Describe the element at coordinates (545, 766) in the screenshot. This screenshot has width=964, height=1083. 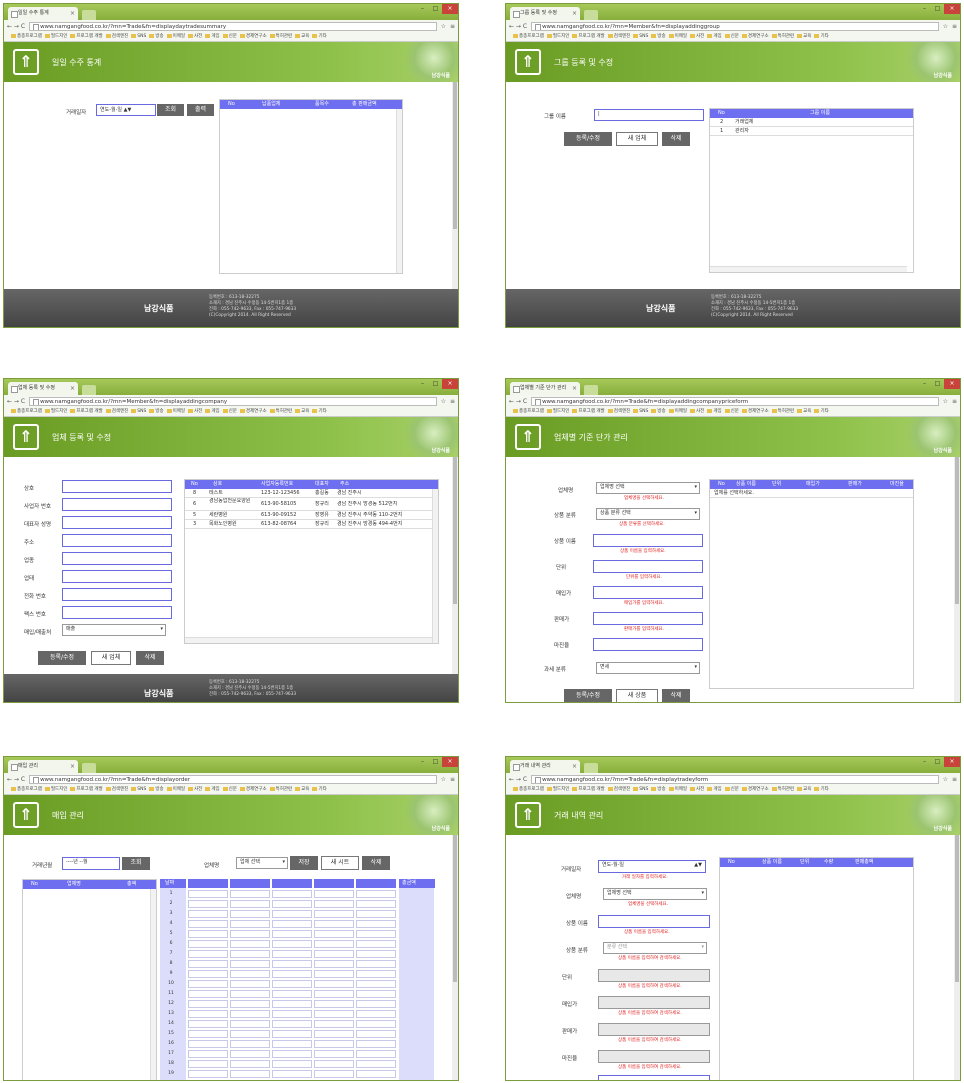
I see `browser-tab: 거래 내역 관리 ×` at that location.